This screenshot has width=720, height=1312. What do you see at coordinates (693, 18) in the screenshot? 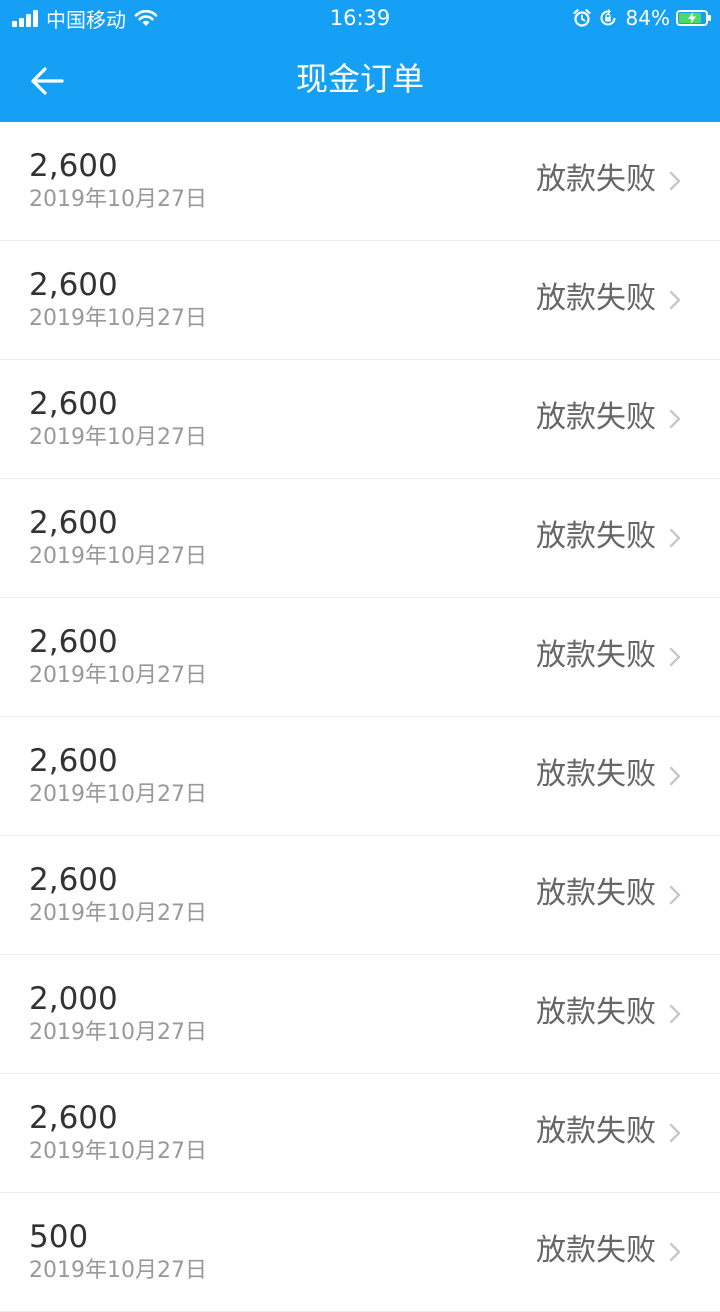
I see `battery-charging-icon` at bounding box center [693, 18].